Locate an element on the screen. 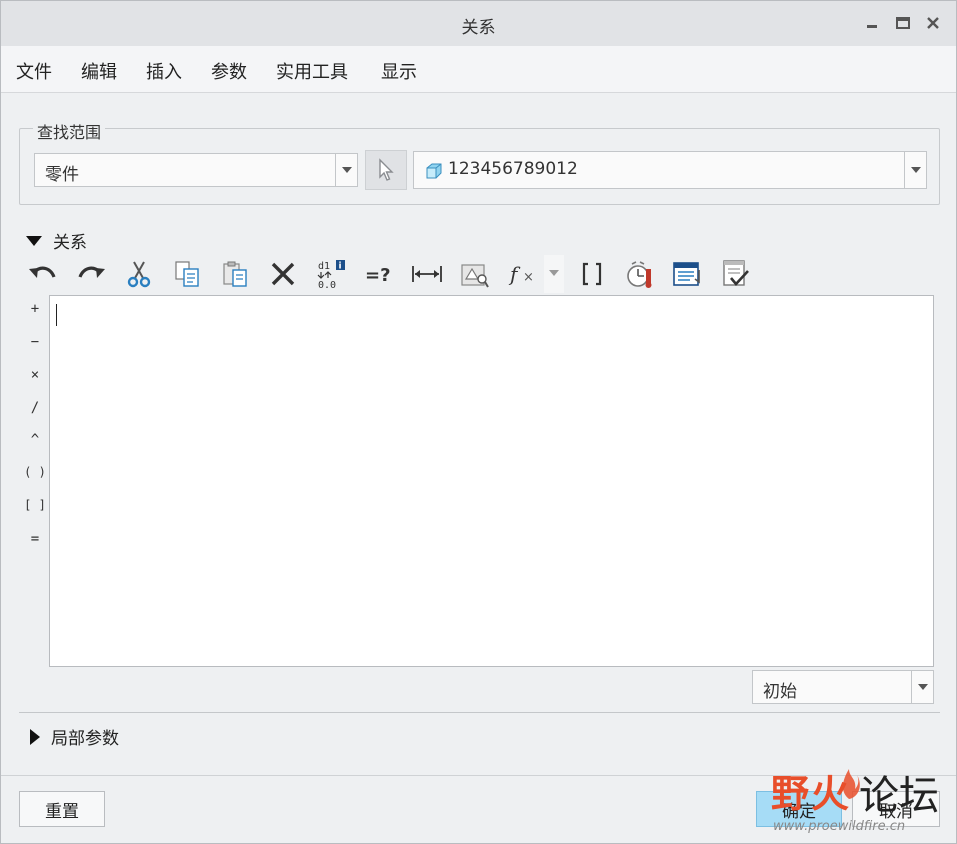  insert-function-button: f × is located at coordinates (523, 274).